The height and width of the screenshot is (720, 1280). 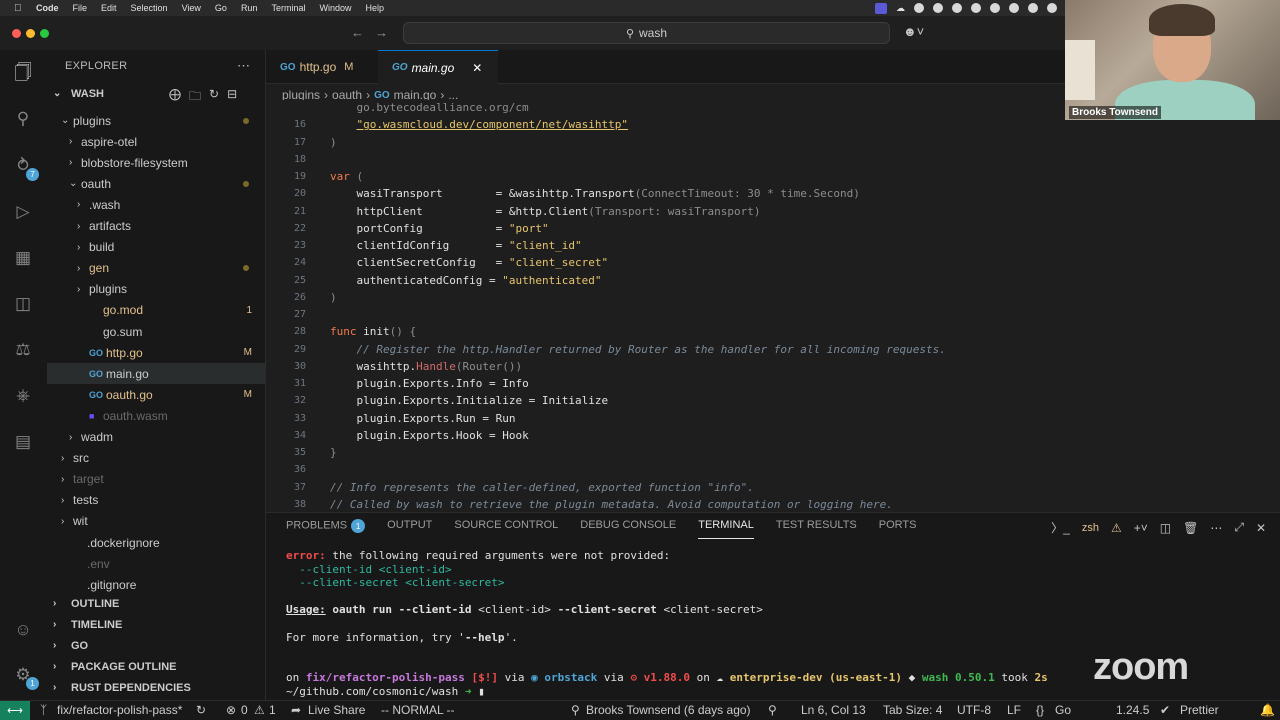 I want to click on tree-item: GO main.go, so click(x=156, y=374).